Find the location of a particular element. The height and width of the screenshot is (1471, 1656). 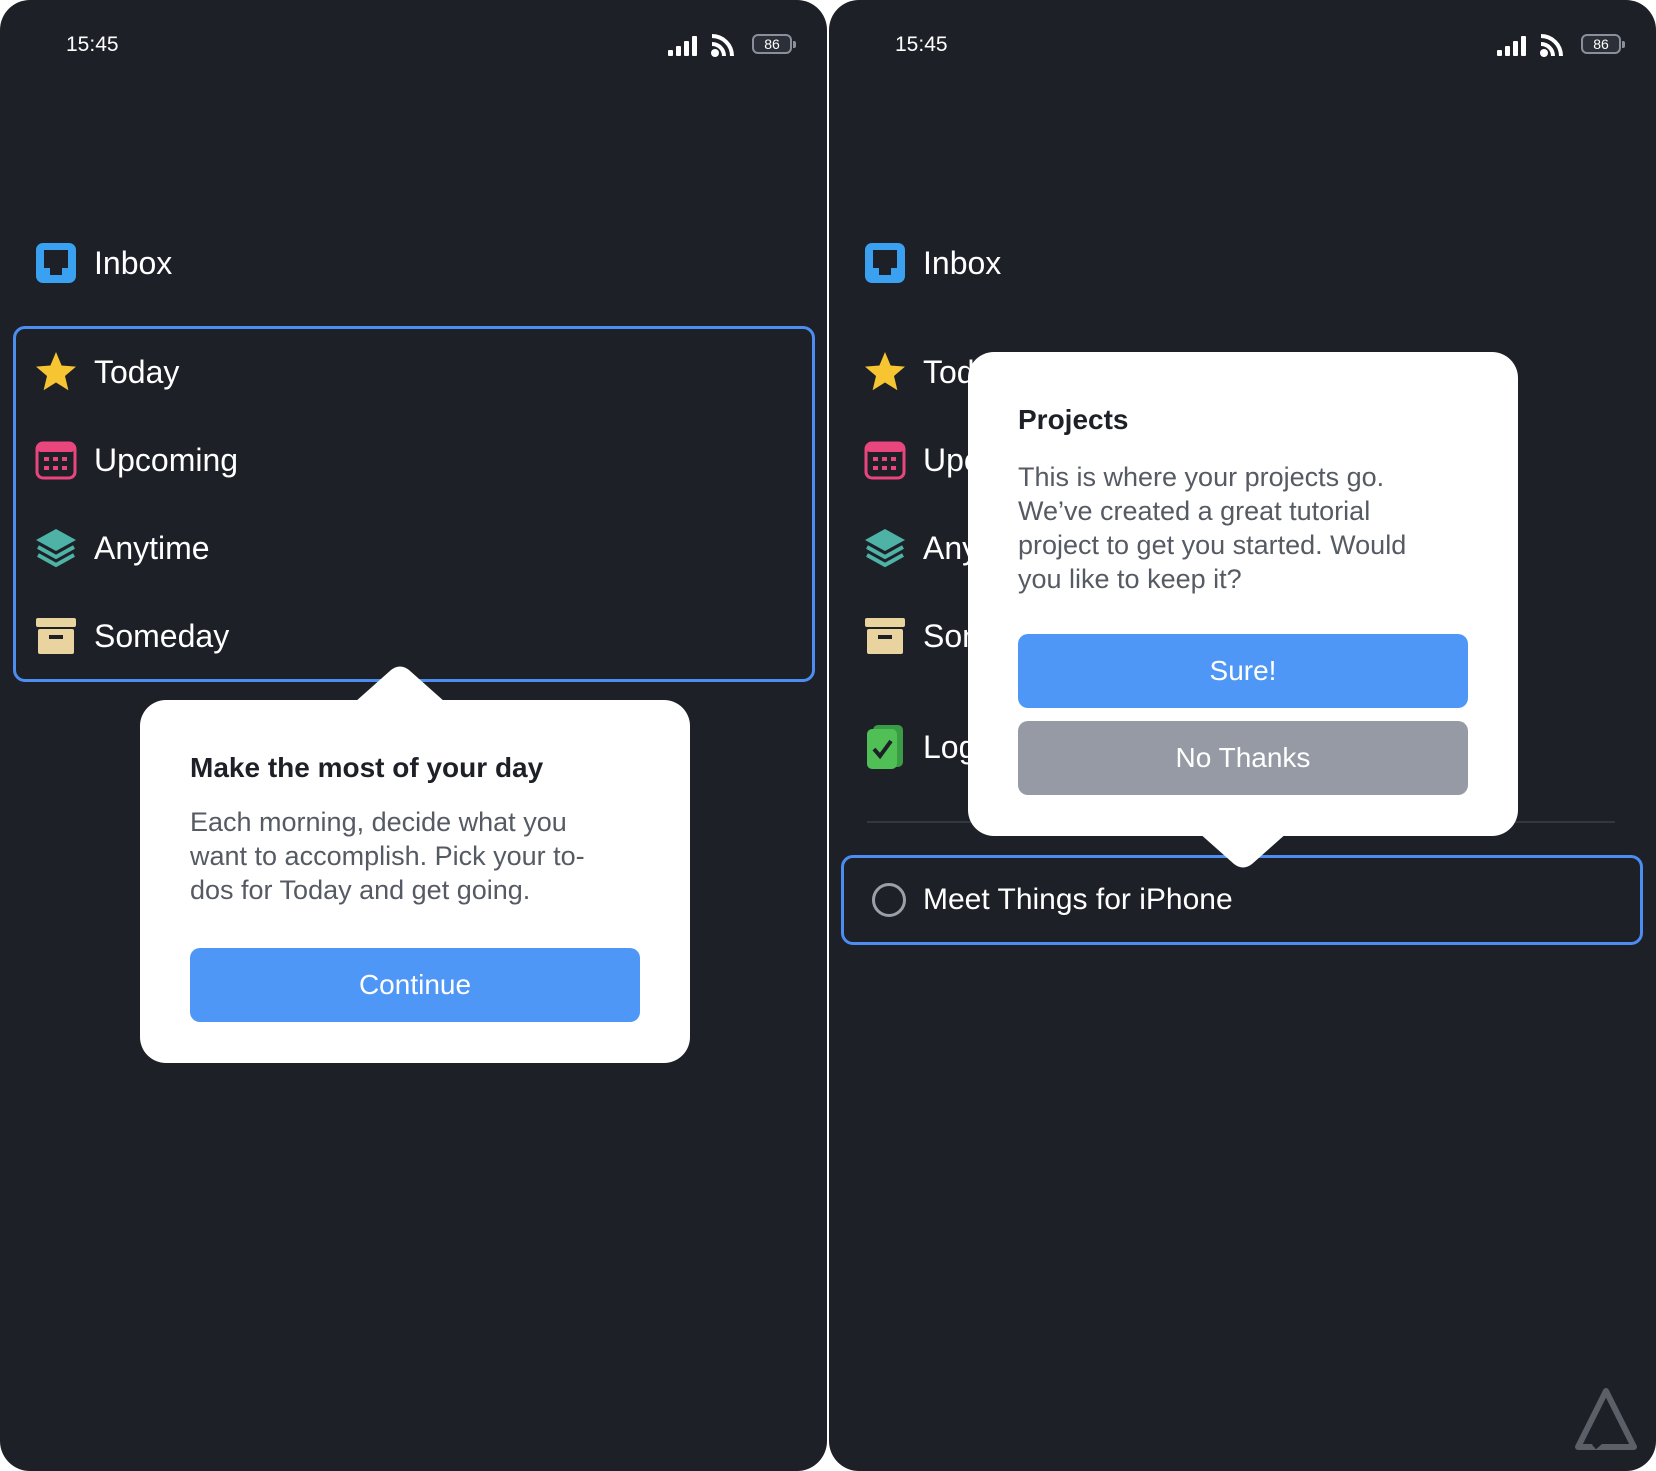

sidebar-item-label: Someday is located at coordinates (162, 635).